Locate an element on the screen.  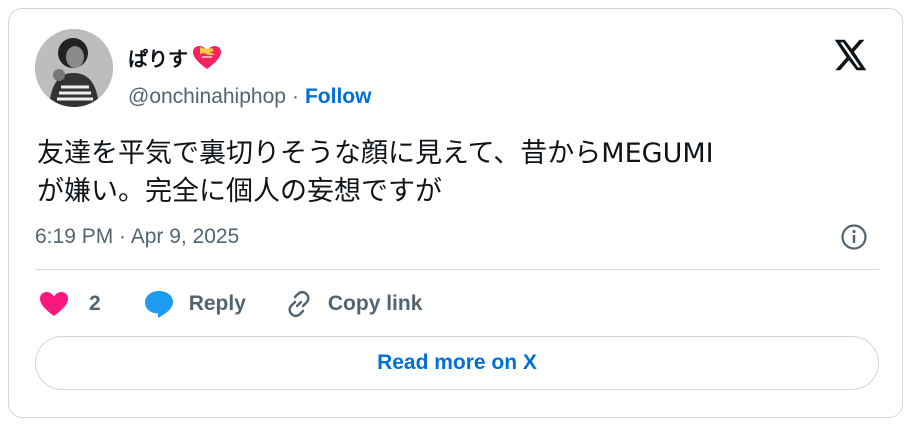
reply-label: Reply is located at coordinates (217, 303).